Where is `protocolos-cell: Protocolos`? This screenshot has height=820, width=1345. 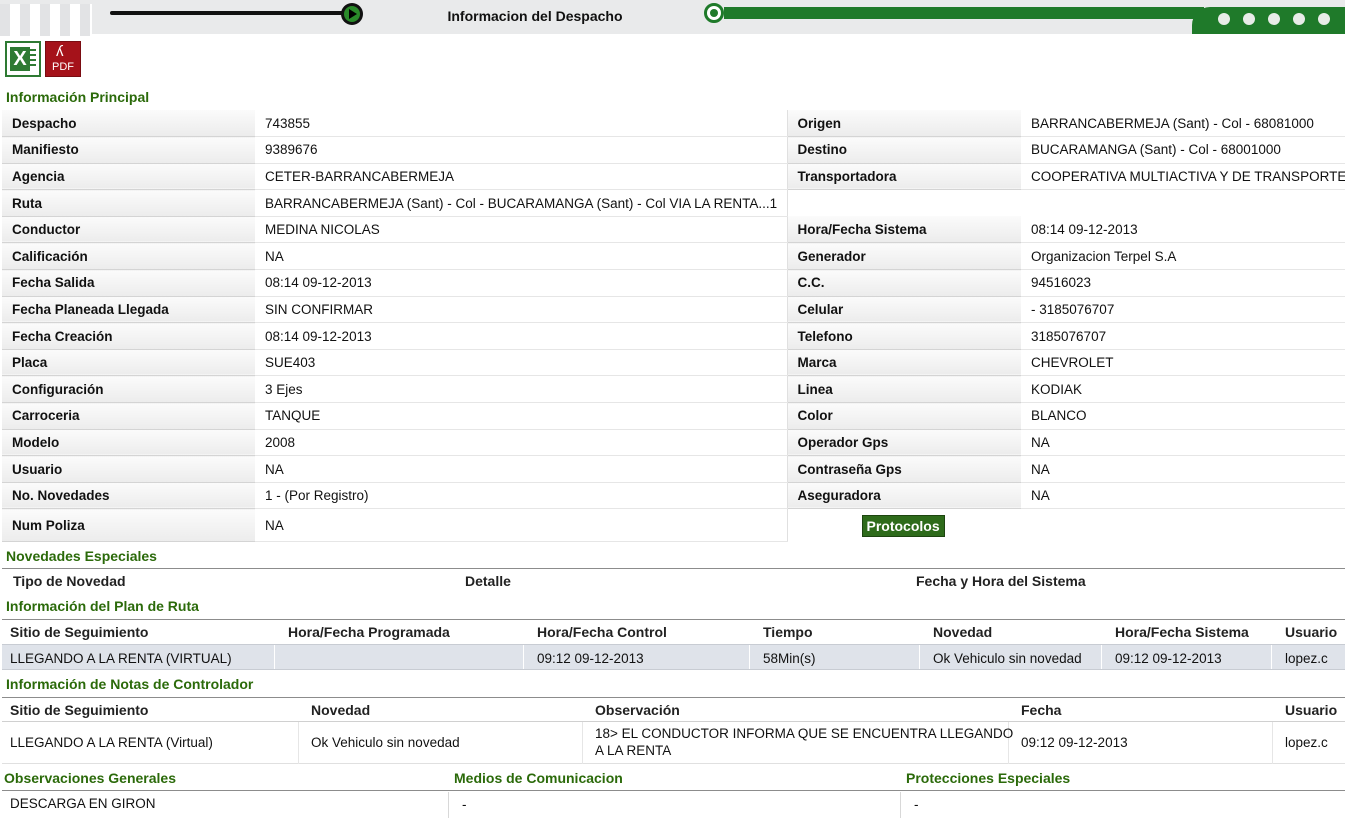
protocolos-cell: Protocolos is located at coordinates (1066, 525).